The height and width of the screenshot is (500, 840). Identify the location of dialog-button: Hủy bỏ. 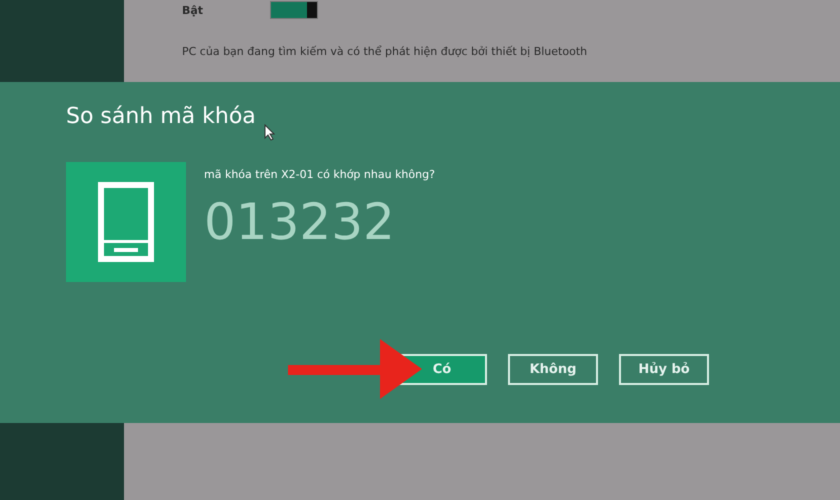
(664, 369).